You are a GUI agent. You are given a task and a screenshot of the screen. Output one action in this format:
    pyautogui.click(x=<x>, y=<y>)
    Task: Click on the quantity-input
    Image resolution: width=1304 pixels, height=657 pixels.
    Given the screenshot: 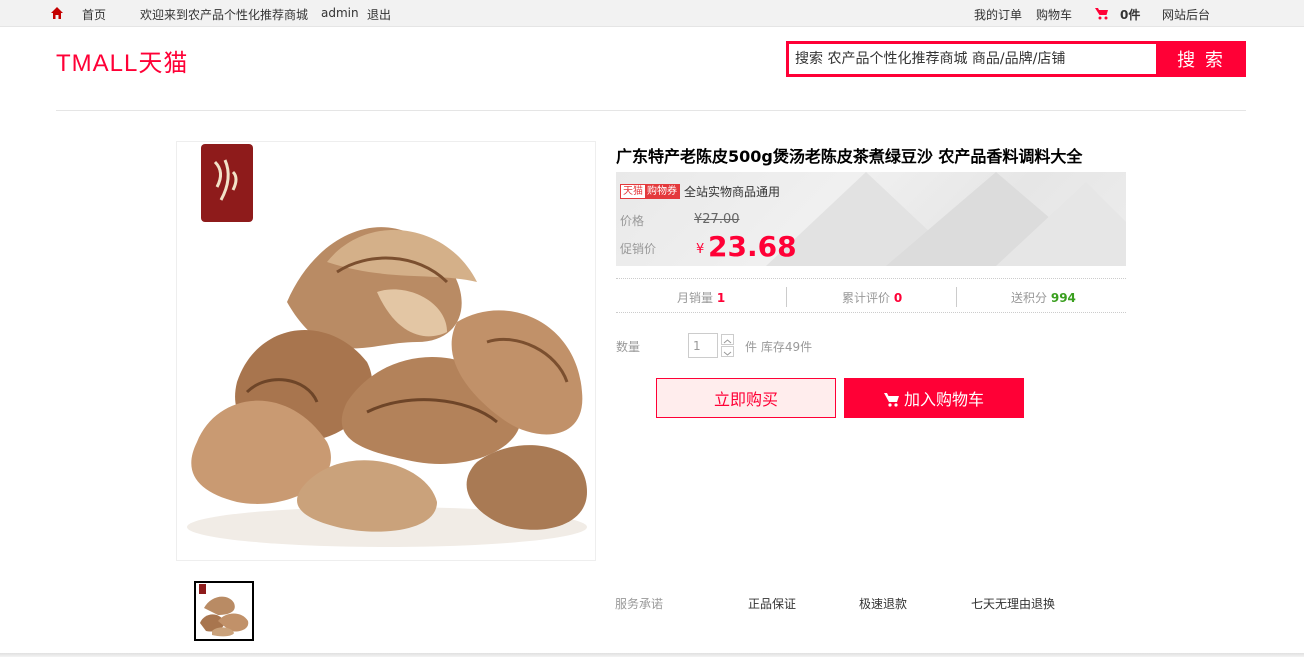 What is the action you would take?
    pyautogui.click(x=703, y=345)
    